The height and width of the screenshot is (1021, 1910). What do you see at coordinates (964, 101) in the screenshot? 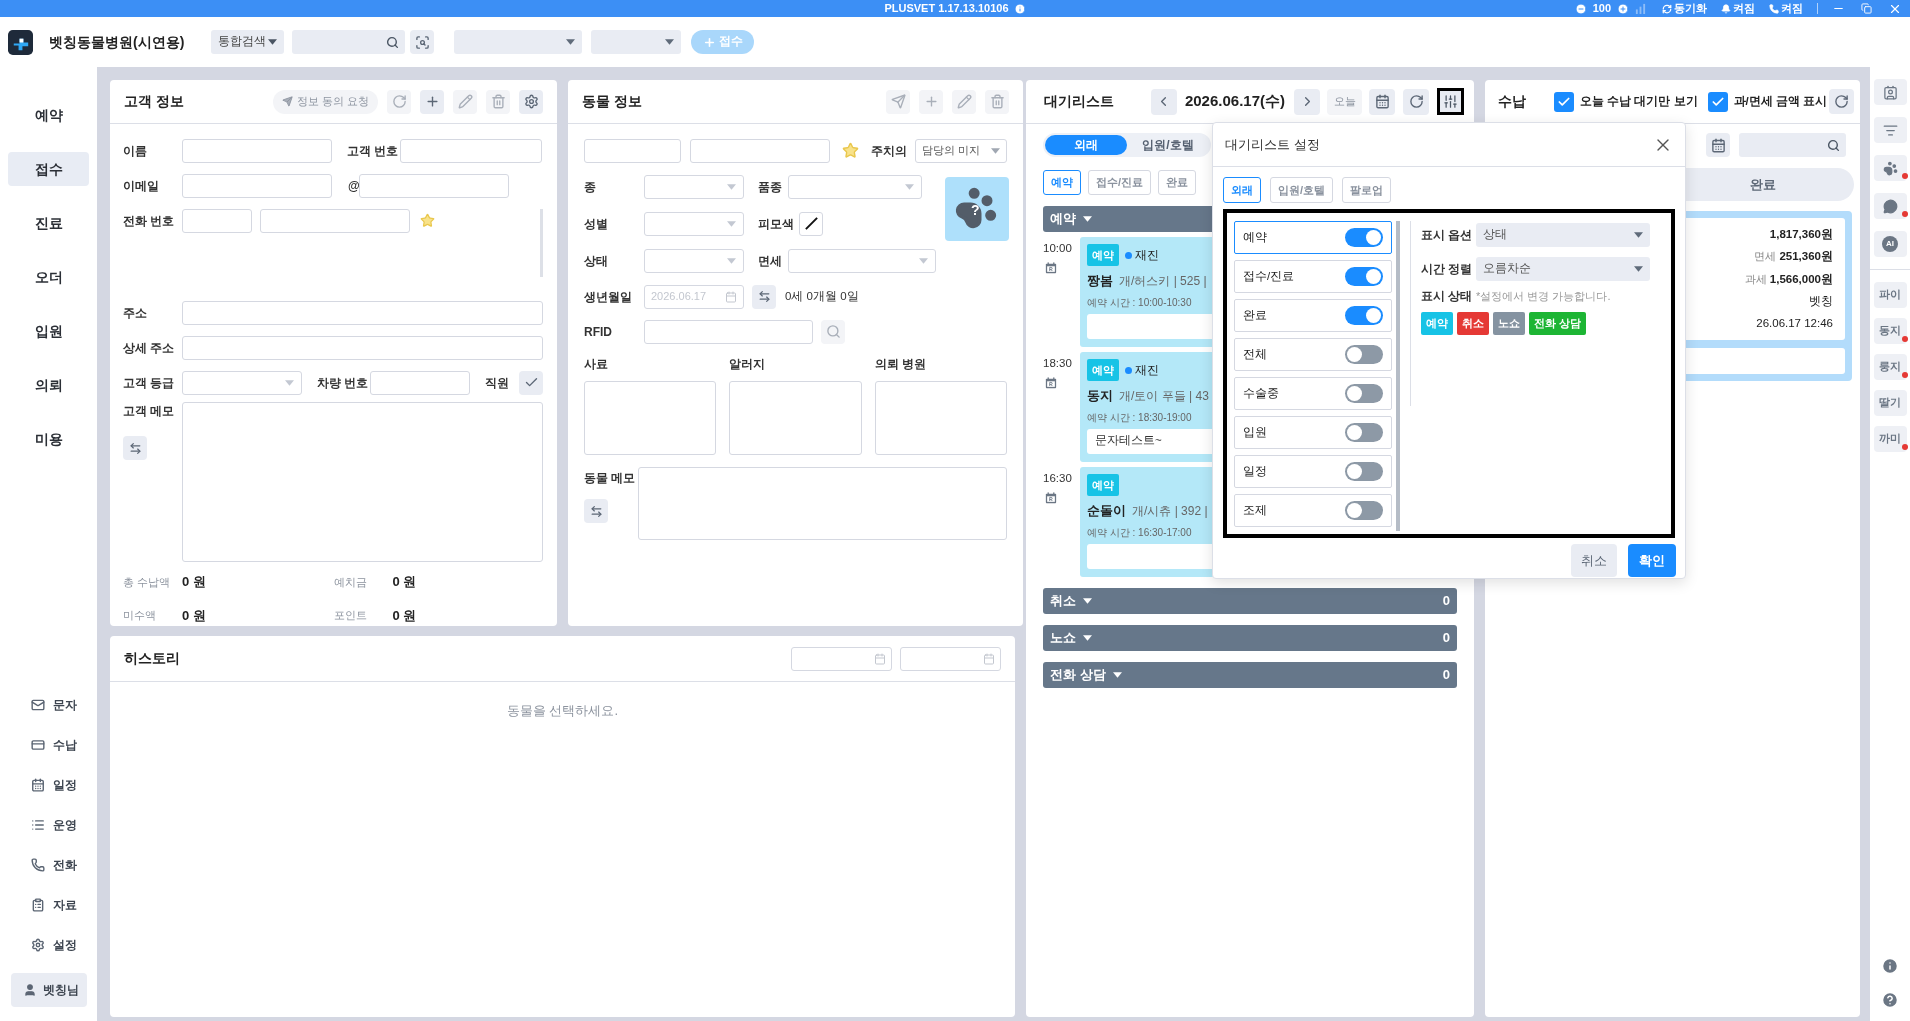
I see `edit-button` at bounding box center [964, 101].